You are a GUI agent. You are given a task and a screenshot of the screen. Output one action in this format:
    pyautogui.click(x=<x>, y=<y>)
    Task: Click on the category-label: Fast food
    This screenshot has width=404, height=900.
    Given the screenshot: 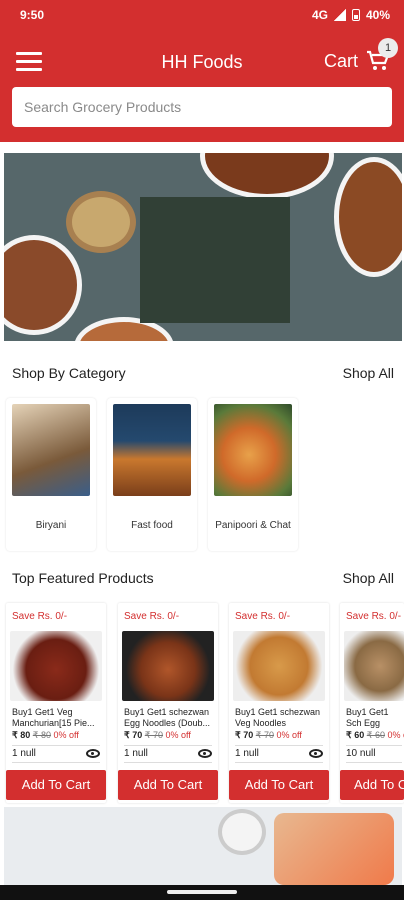 What is the action you would take?
    pyautogui.click(x=152, y=525)
    